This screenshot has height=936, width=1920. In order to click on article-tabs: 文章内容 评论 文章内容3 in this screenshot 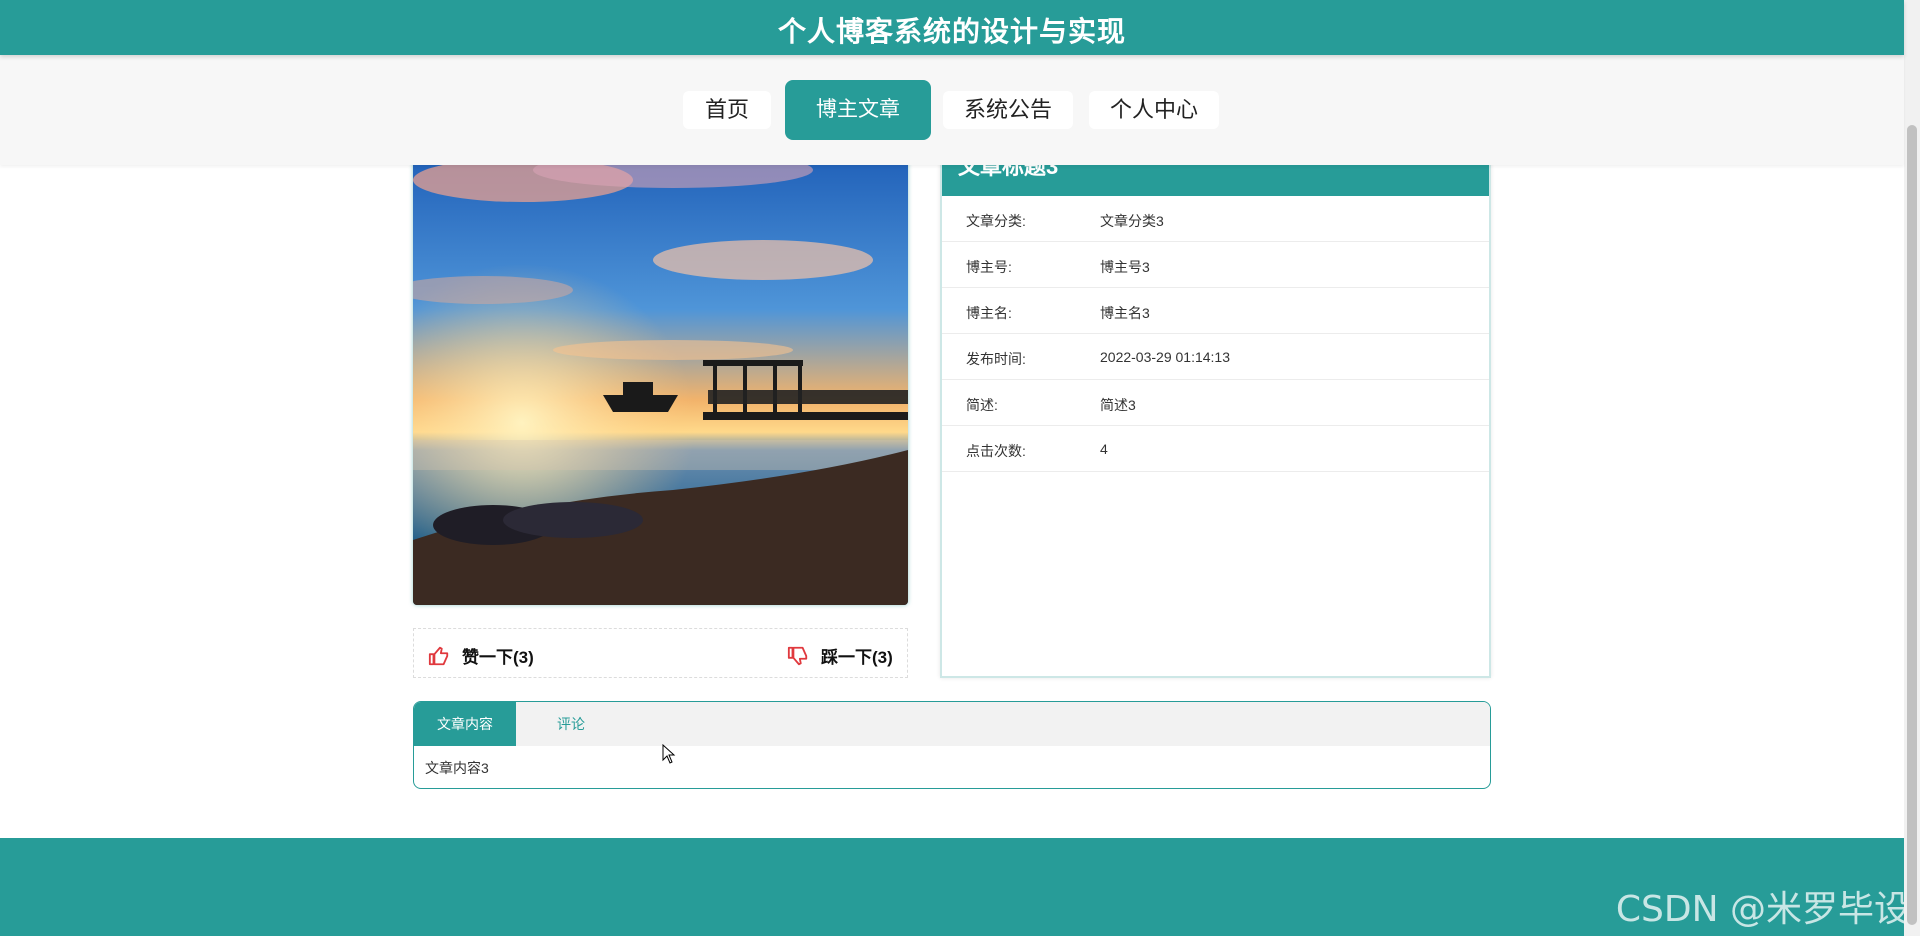, I will do `click(952, 745)`.